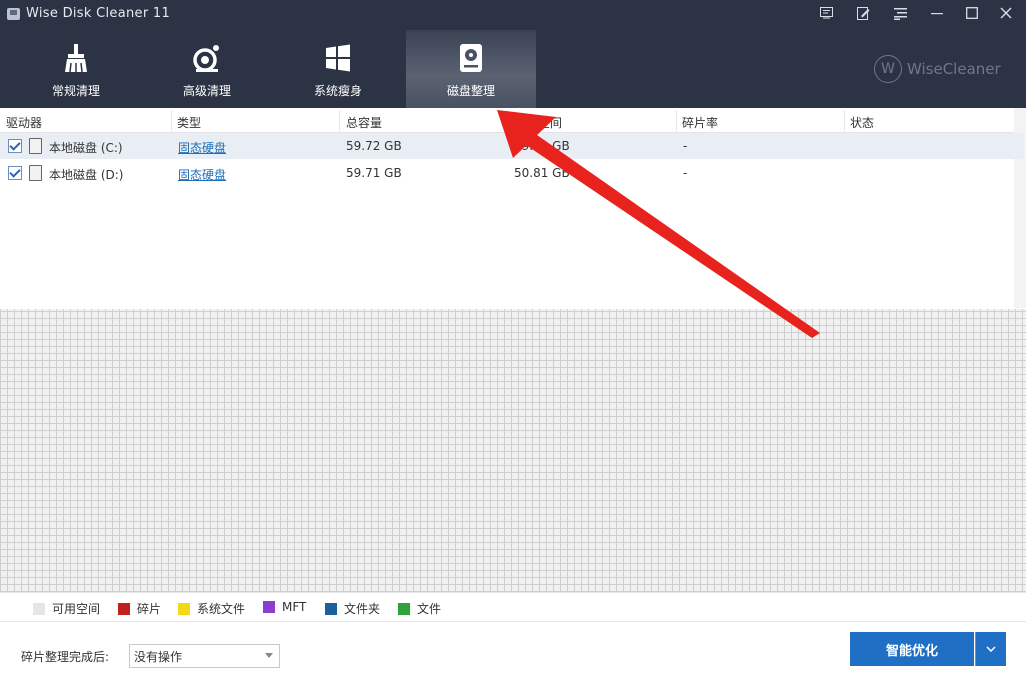 The height and width of the screenshot is (679, 1026). What do you see at coordinates (204, 656) in the screenshot?
I see `after-defrag-select: 没有操作` at bounding box center [204, 656].